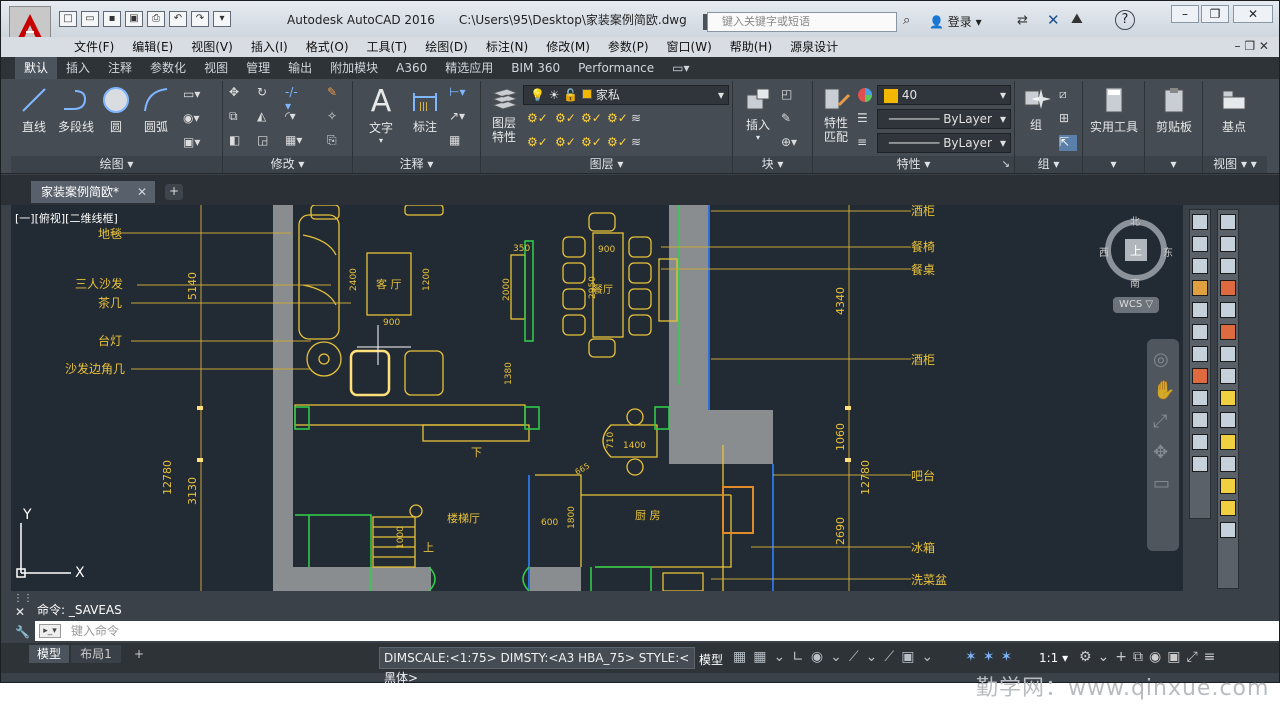 The height and width of the screenshot is (720, 1280). I want to click on showmotion-icon: ▭, so click(1163, 483).